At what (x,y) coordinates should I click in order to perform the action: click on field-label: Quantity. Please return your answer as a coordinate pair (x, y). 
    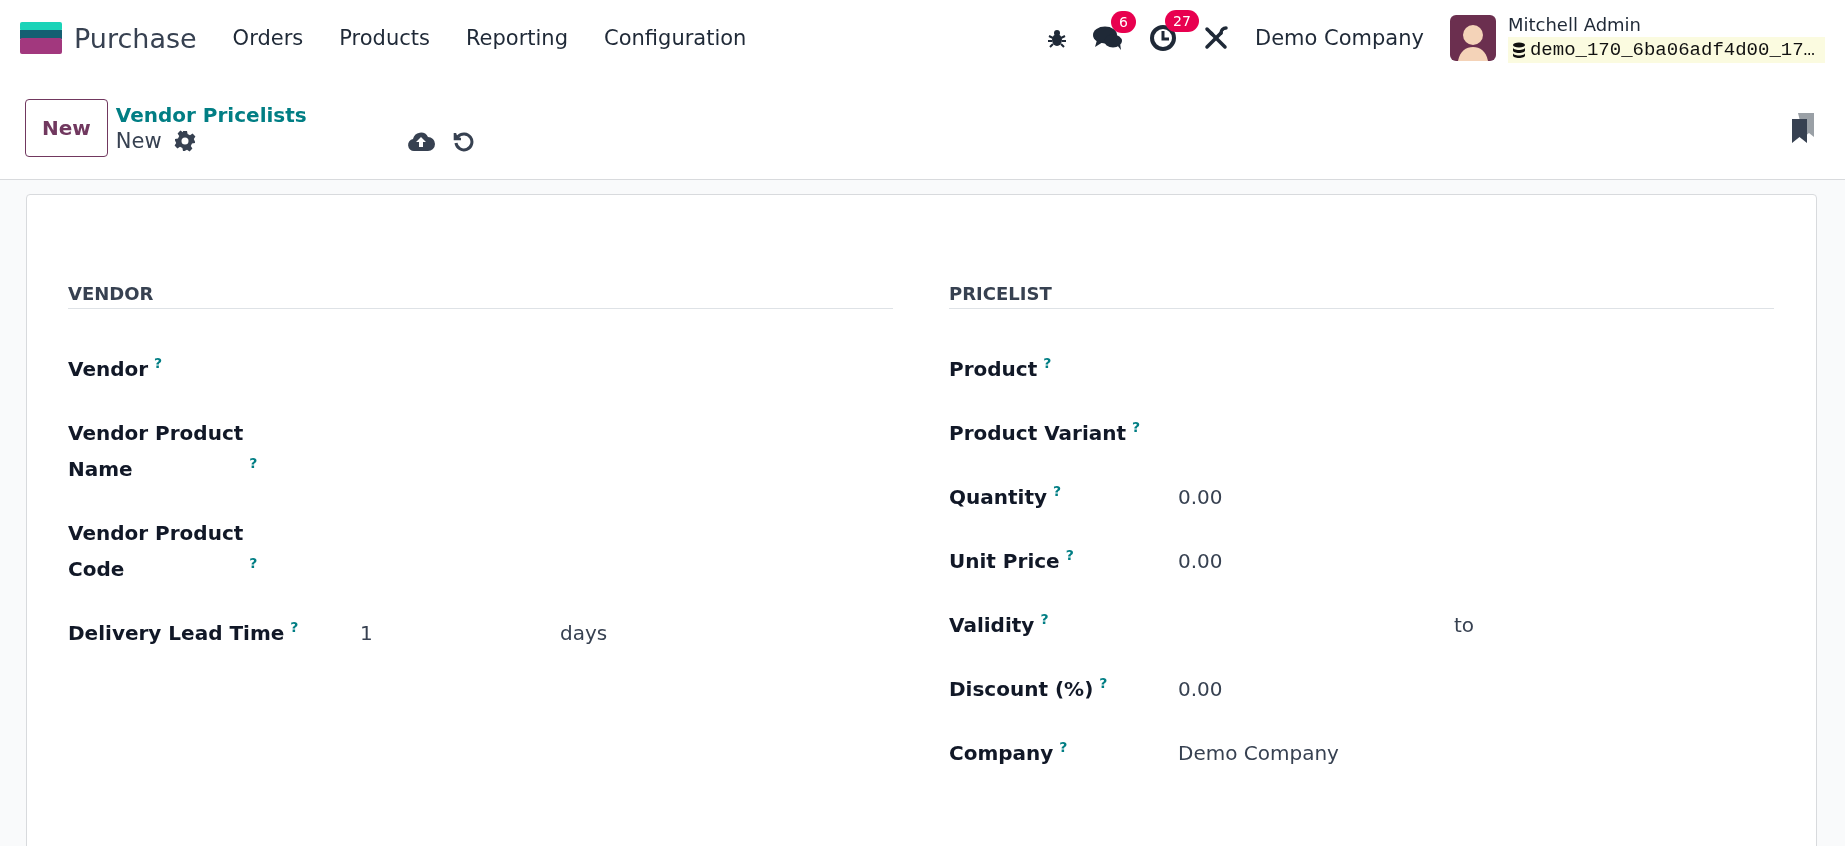
    Looking at the image, I should click on (998, 497).